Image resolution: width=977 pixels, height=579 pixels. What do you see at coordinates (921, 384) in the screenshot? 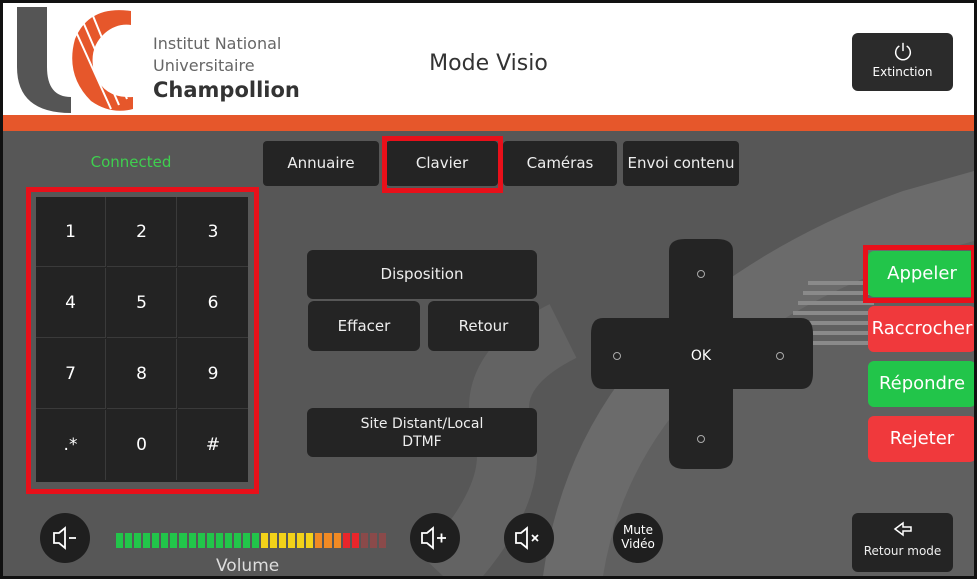
I see `repondre-button: Répondre` at bounding box center [921, 384].